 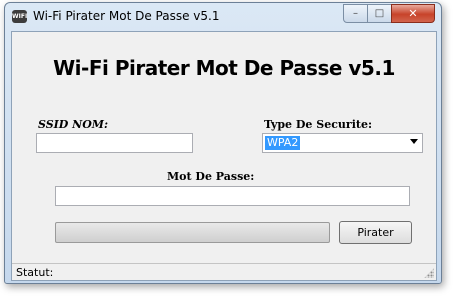 What do you see at coordinates (211, 176) in the screenshot?
I see `password-label: Mot De Passe:` at bounding box center [211, 176].